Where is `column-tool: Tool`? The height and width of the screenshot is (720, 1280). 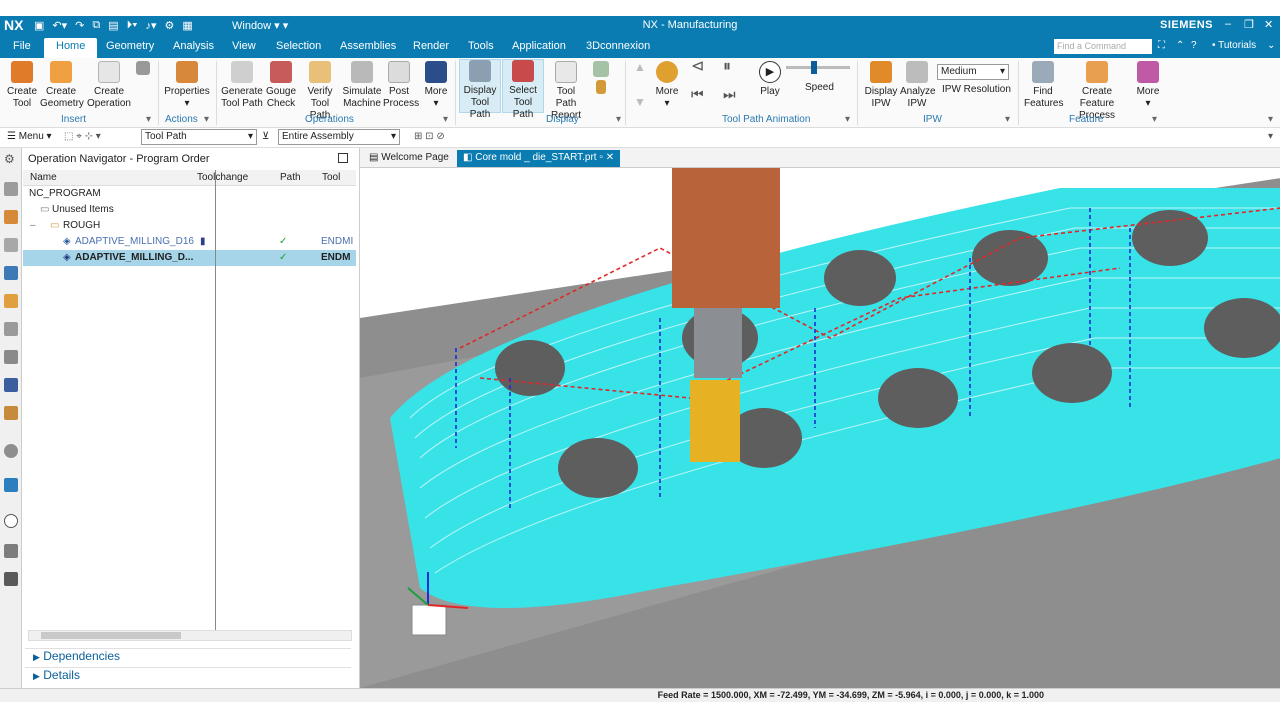
column-tool: Tool is located at coordinates (331, 177).